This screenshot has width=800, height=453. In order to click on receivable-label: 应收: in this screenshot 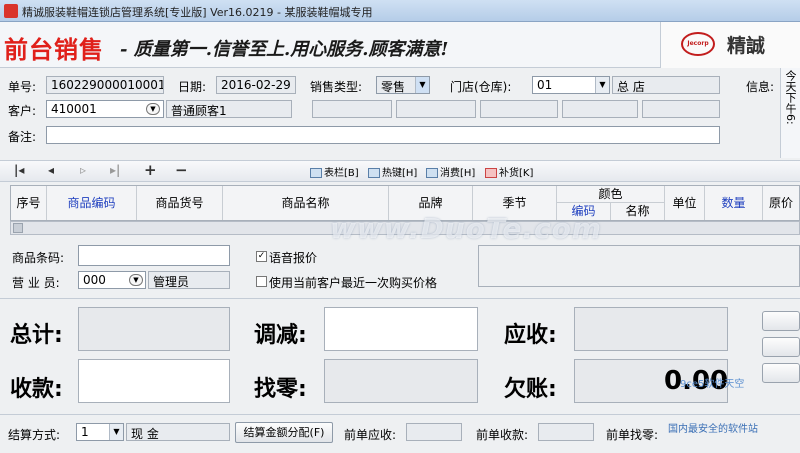, I will do `click(530, 335)`.